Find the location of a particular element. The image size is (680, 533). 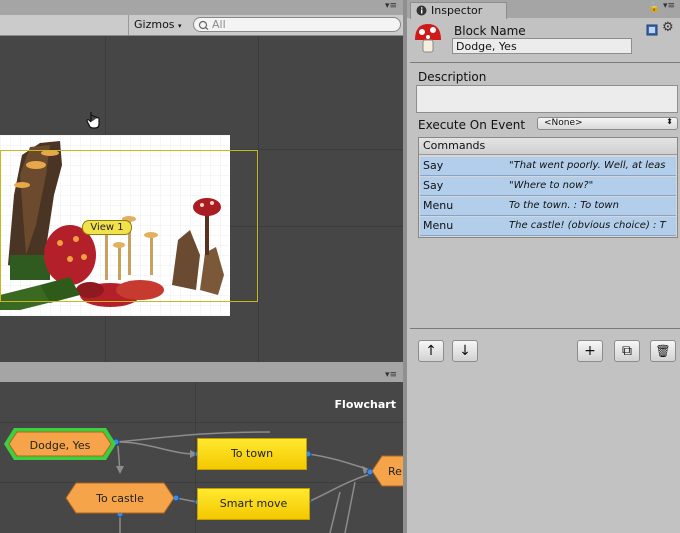

tab-label: Inspector is located at coordinates (457, 10).